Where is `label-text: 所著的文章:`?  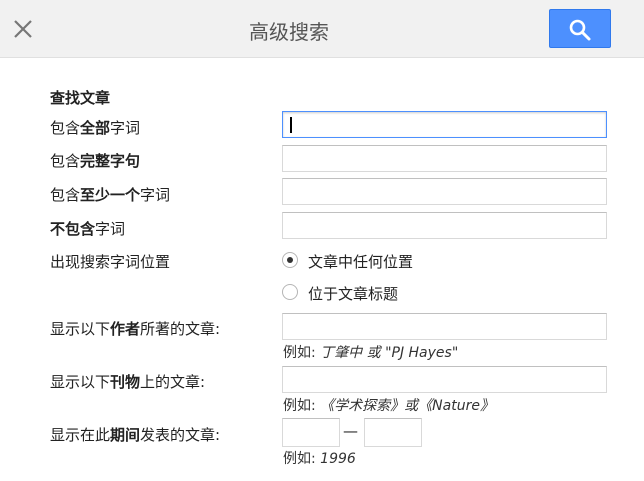
label-text: 所著的文章: is located at coordinates (180, 329).